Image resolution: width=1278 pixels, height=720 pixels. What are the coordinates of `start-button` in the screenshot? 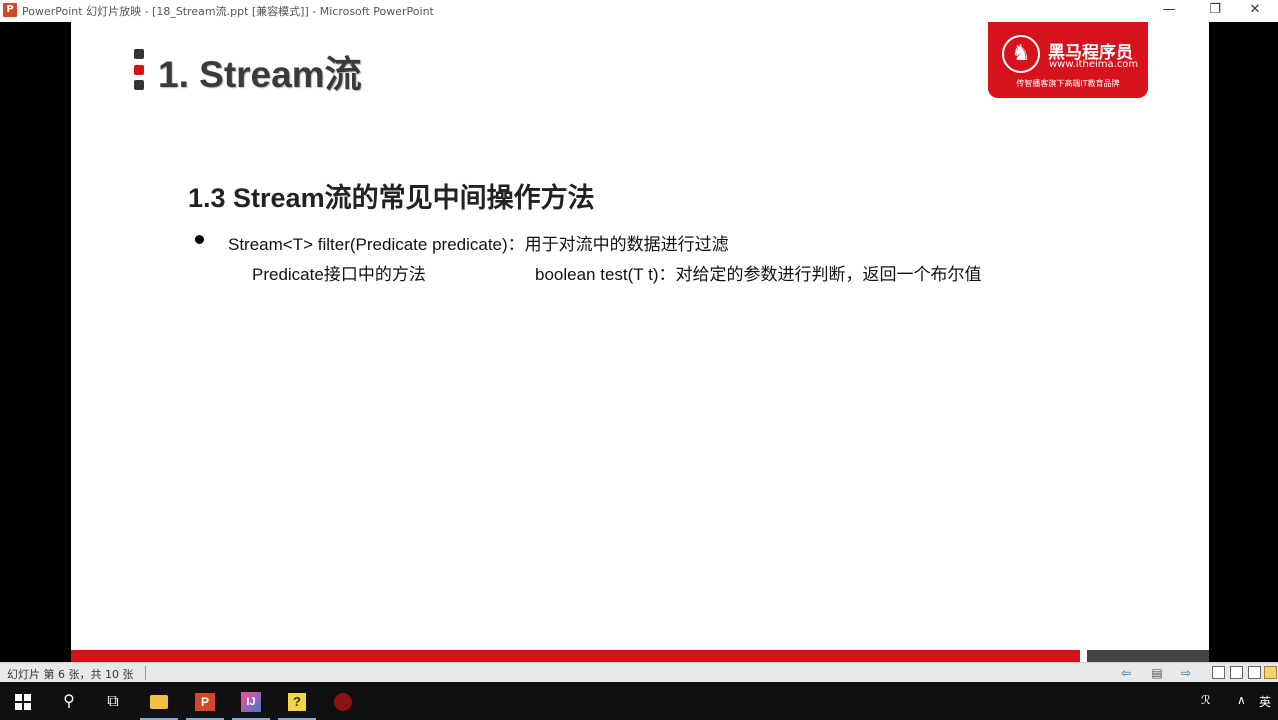 It's located at (23, 701).